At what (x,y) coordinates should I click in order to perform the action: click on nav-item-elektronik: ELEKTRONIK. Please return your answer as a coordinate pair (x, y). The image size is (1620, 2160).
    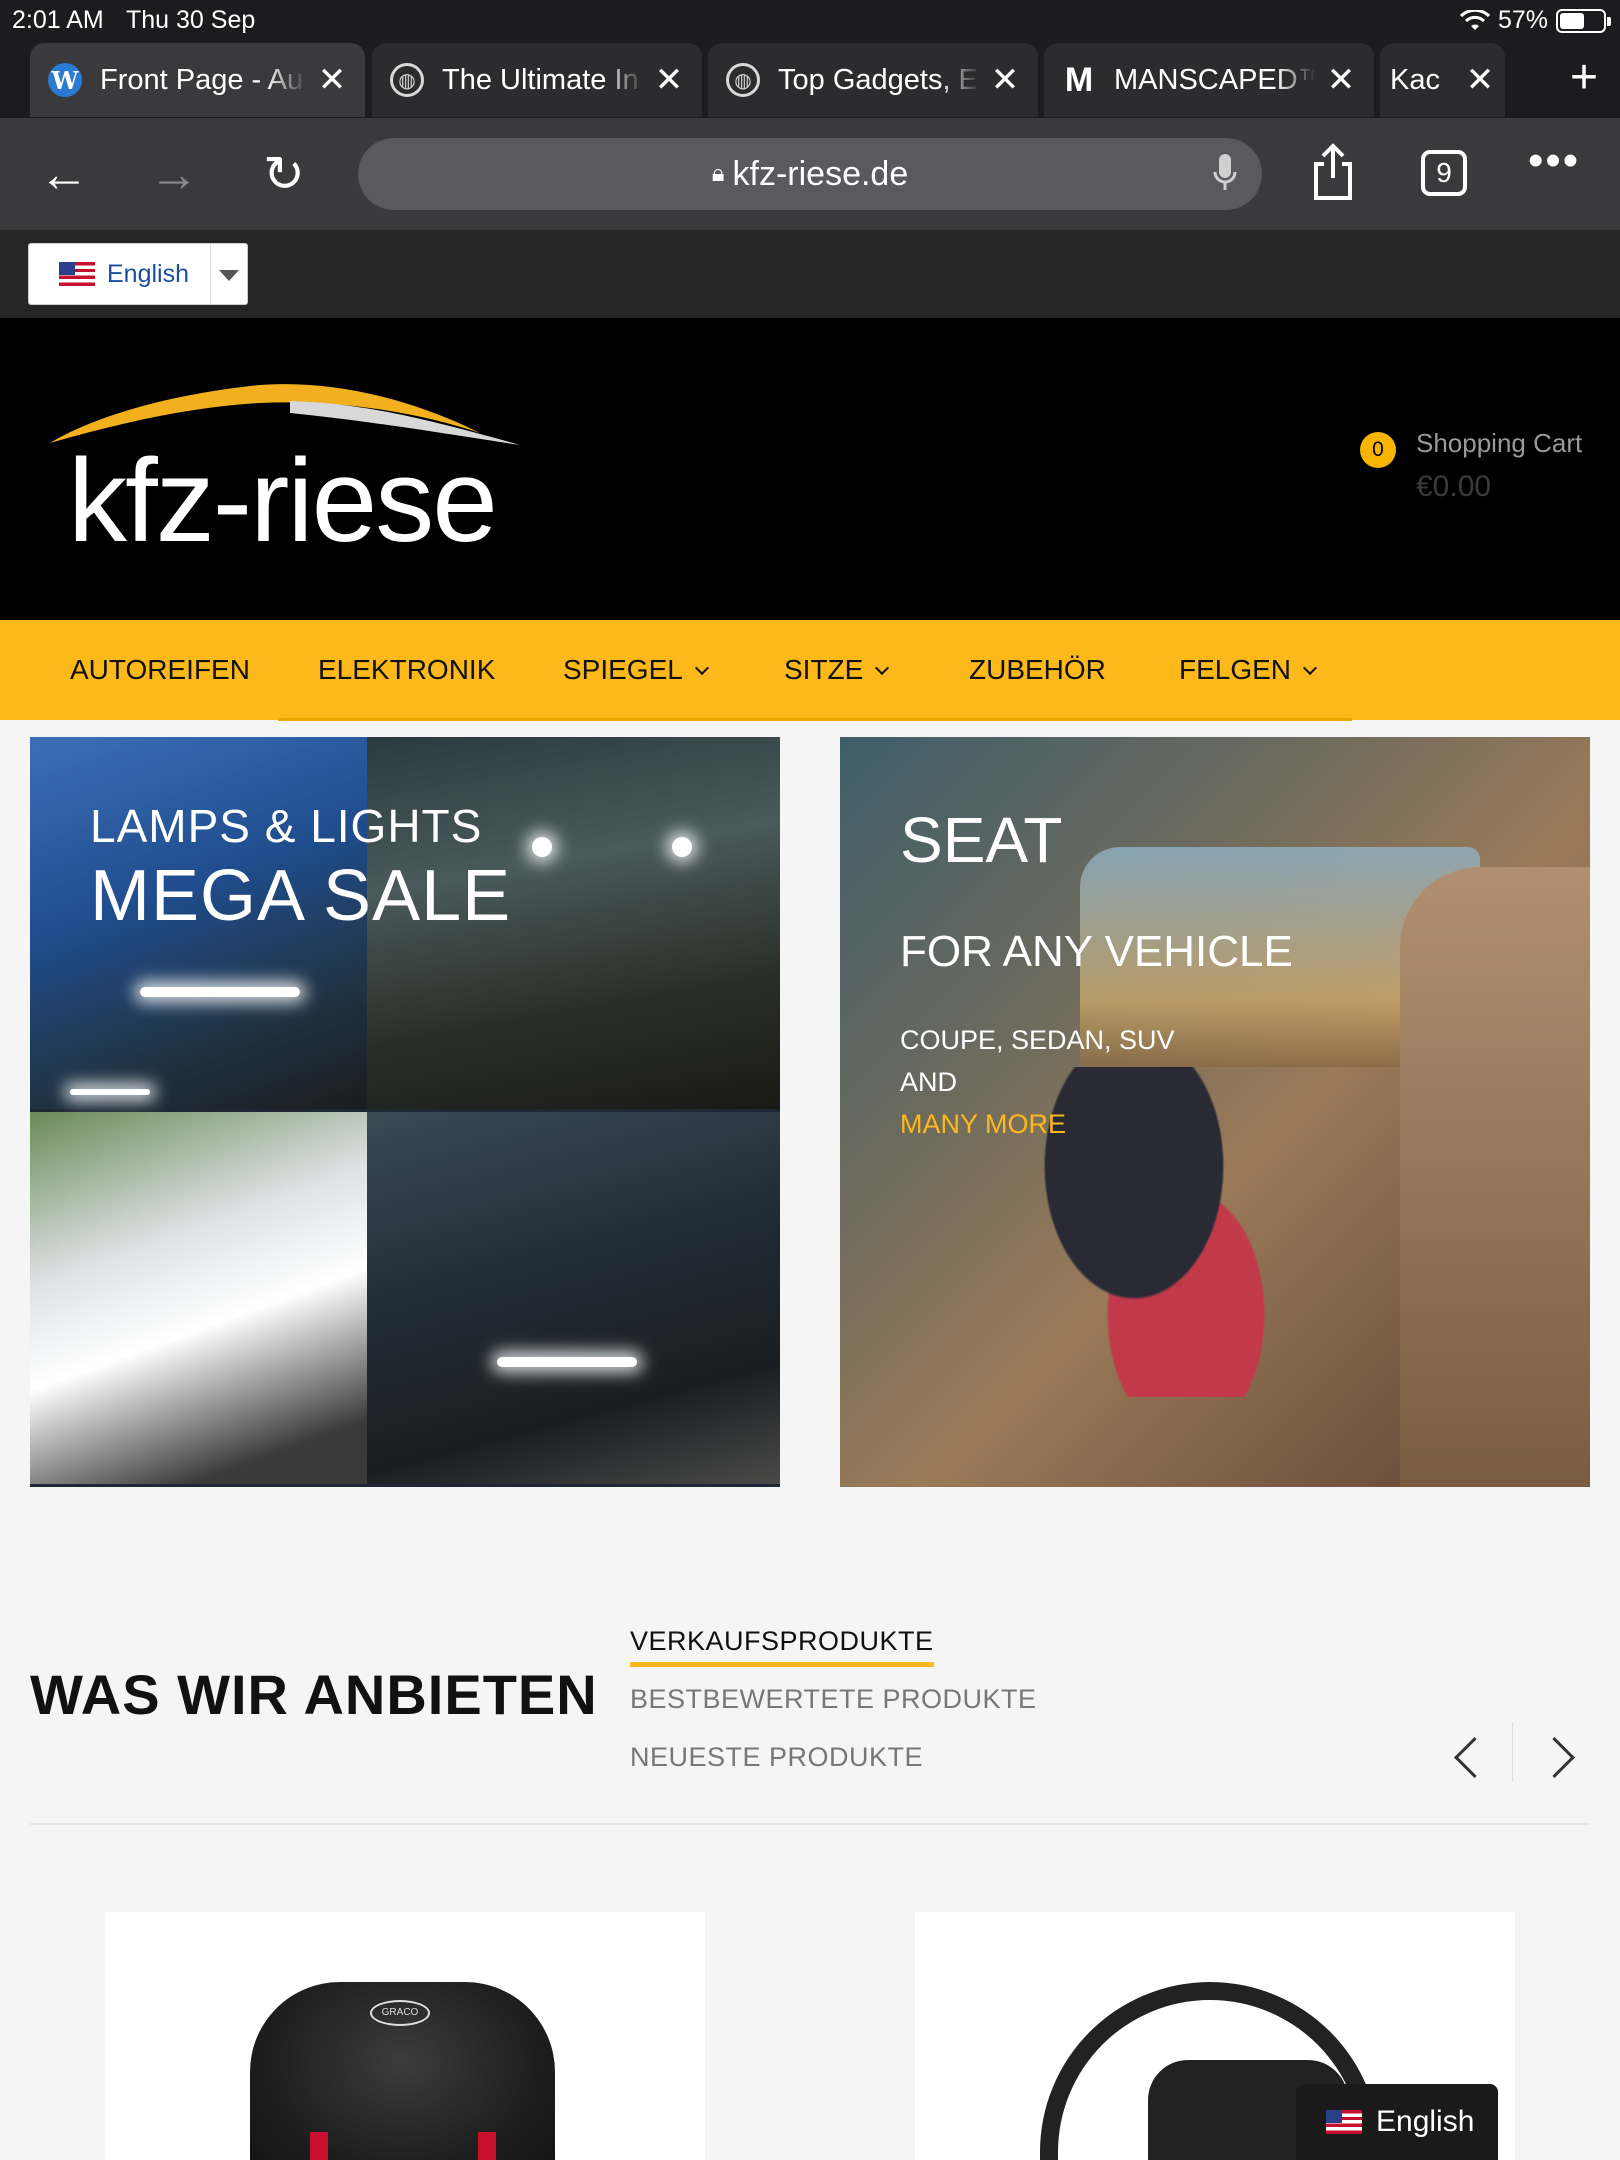
    Looking at the image, I should click on (406, 670).